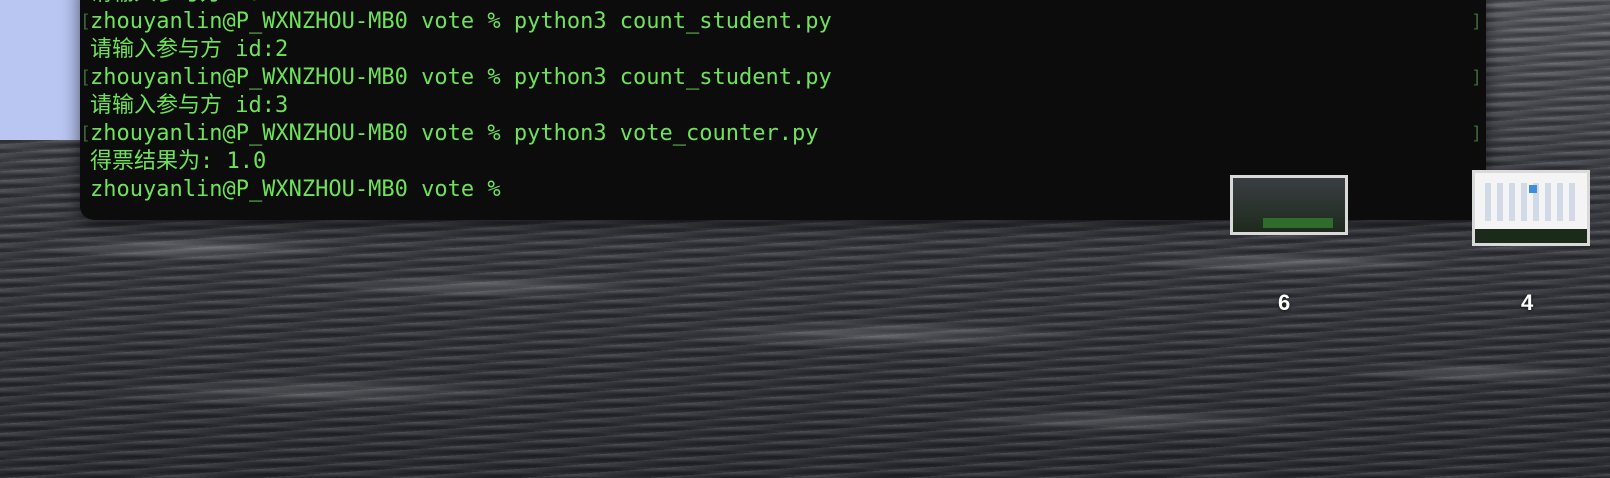 This screenshot has width=1610, height=478. Describe the element at coordinates (783, 4) in the screenshot. I see `terminal-output-line: 请输入参与方 id:1` at that location.